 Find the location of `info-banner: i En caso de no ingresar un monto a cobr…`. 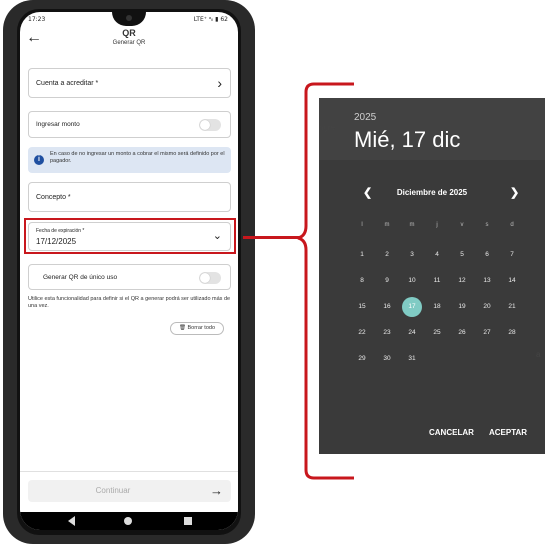

info-banner: i En caso de no ingresar un monto a cobr… is located at coordinates (129, 160).